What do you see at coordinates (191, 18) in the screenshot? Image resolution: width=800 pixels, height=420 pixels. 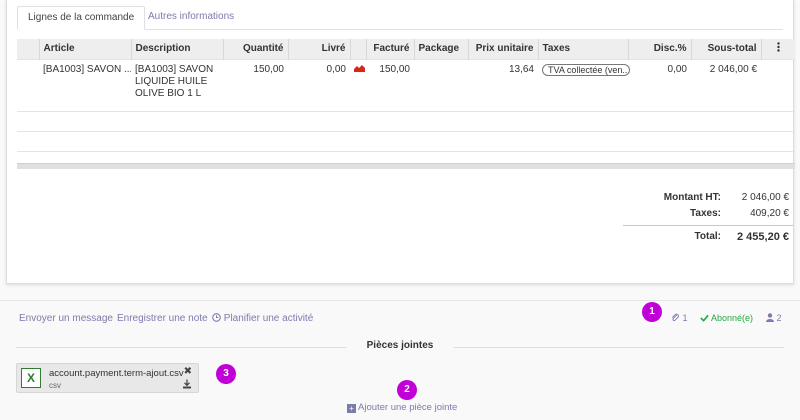 I see `tab-other-info: Autres informations` at bounding box center [191, 18].